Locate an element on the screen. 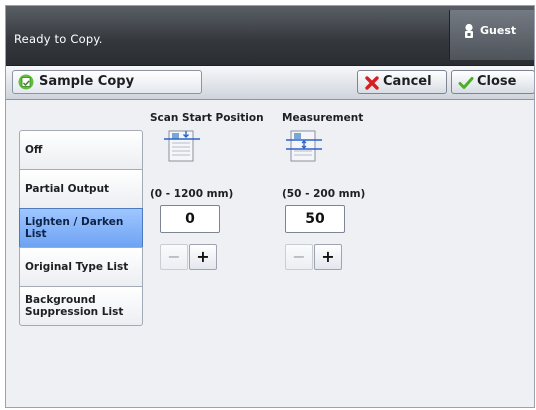 The image size is (536, 410). measurement-value-field: 50 is located at coordinates (315, 219).